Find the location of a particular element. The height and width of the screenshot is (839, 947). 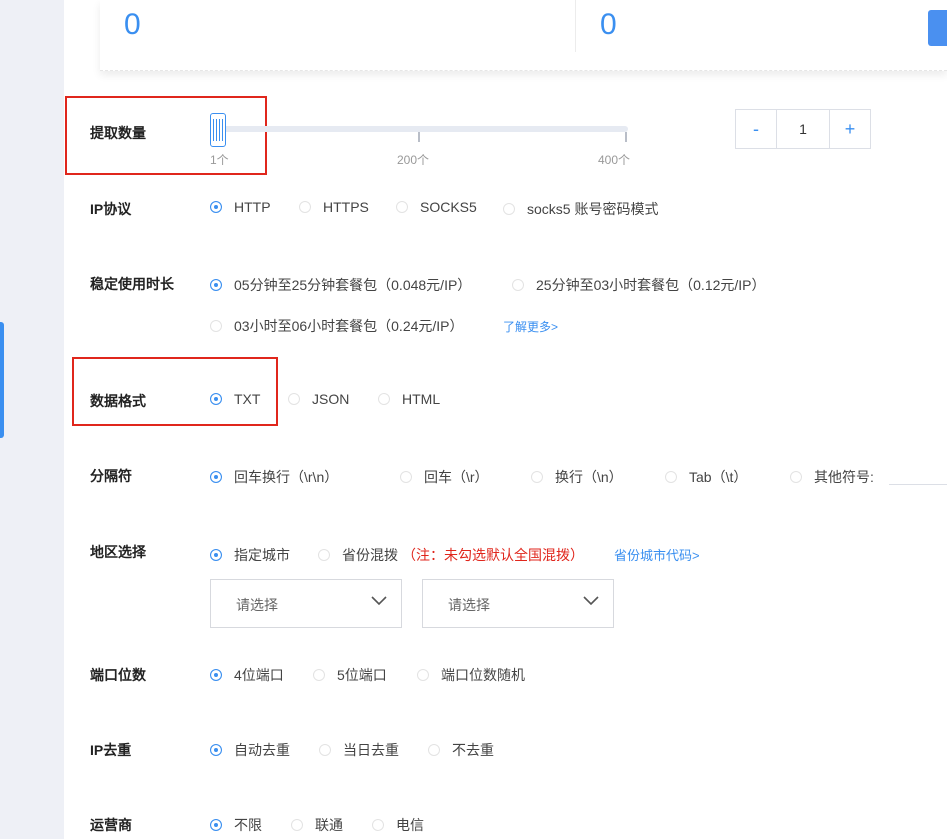

radio-dedup-none: 不去重 is located at coordinates (461, 750).